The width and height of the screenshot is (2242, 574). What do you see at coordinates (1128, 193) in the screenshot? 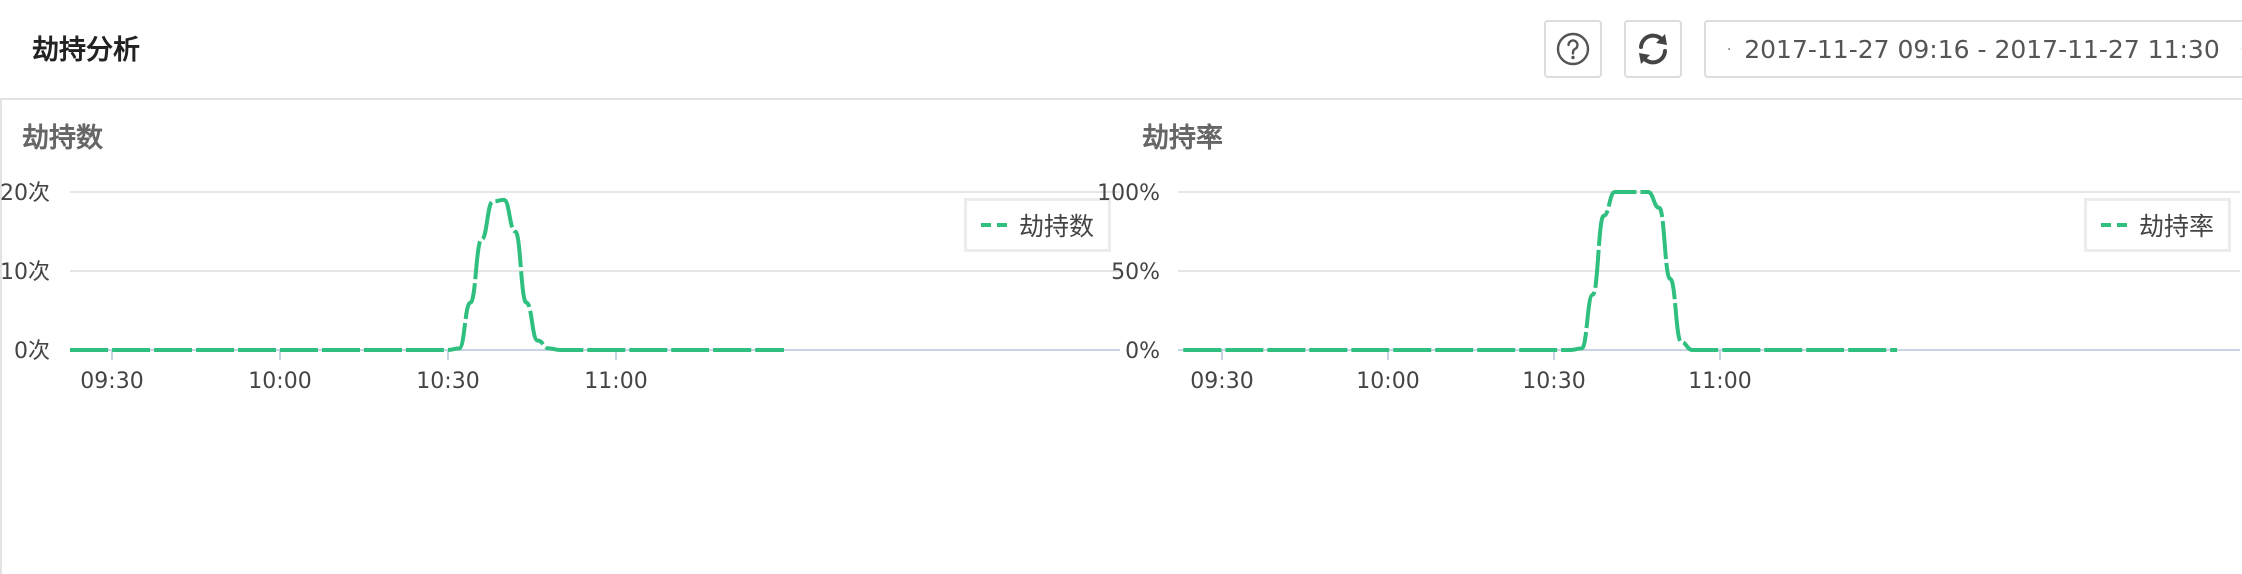
I see `y-tick-label: 100%` at bounding box center [1128, 193].